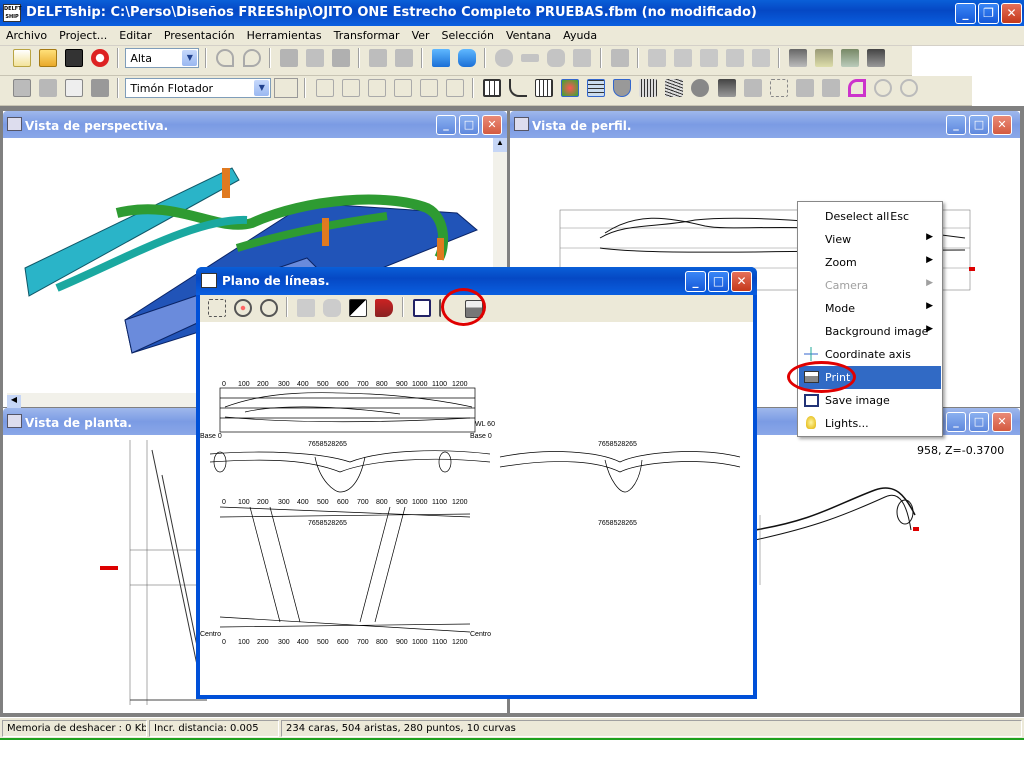 The width and height of the screenshot is (1024, 768). What do you see at coordinates (22, 58) in the screenshot?
I see `new-file-icon` at bounding box center [22, 58].